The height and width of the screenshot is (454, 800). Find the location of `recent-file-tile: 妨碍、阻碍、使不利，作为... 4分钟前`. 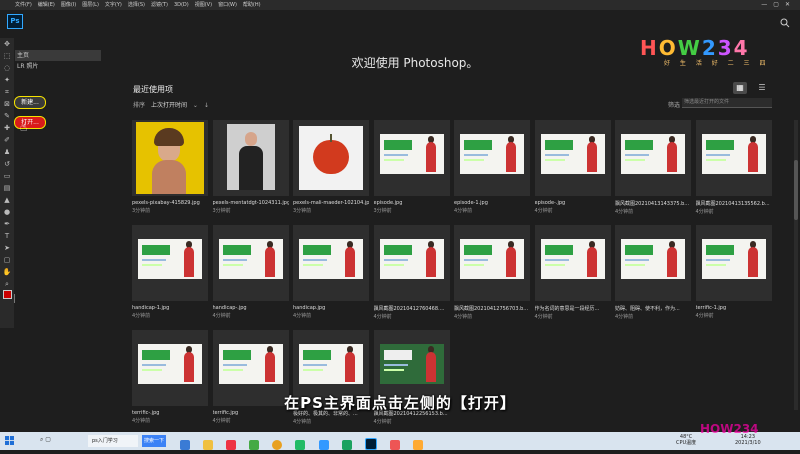

recent-file-tile: 妨碍、阻碍、使不利，作为... 4分钟前 is located at coordinates (653, 272).